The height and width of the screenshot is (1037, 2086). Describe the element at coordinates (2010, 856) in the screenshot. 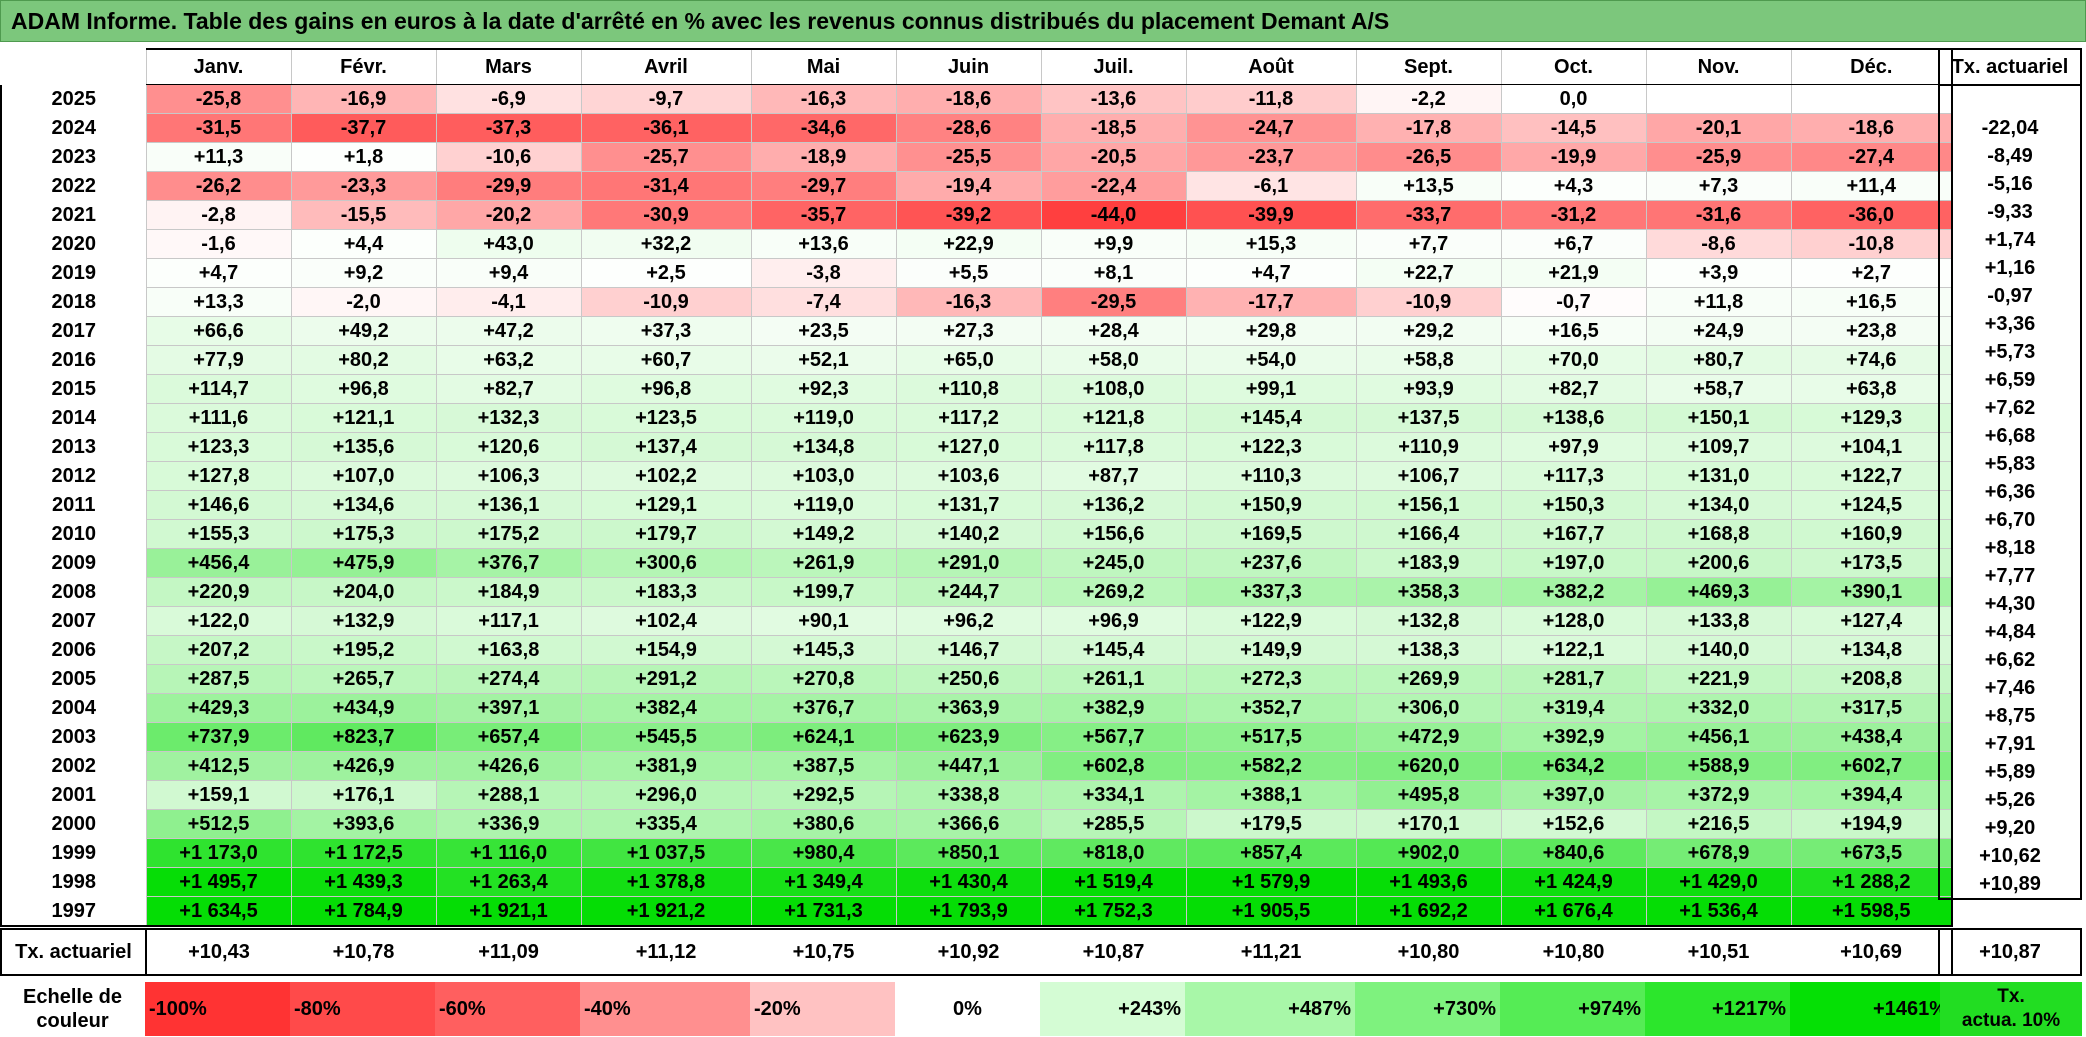

I see `side-row: +10,62` at that location.